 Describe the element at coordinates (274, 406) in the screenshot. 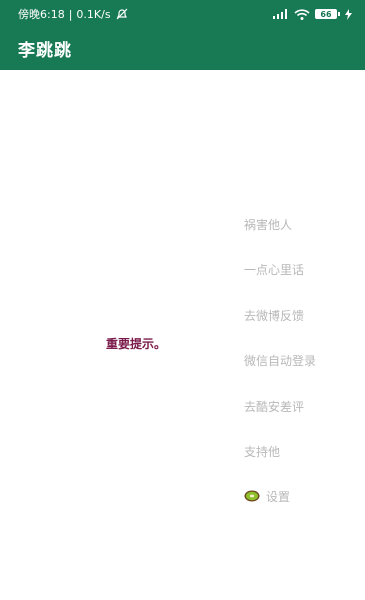

I see `menu-item-label: 去酷安差评` at that location.